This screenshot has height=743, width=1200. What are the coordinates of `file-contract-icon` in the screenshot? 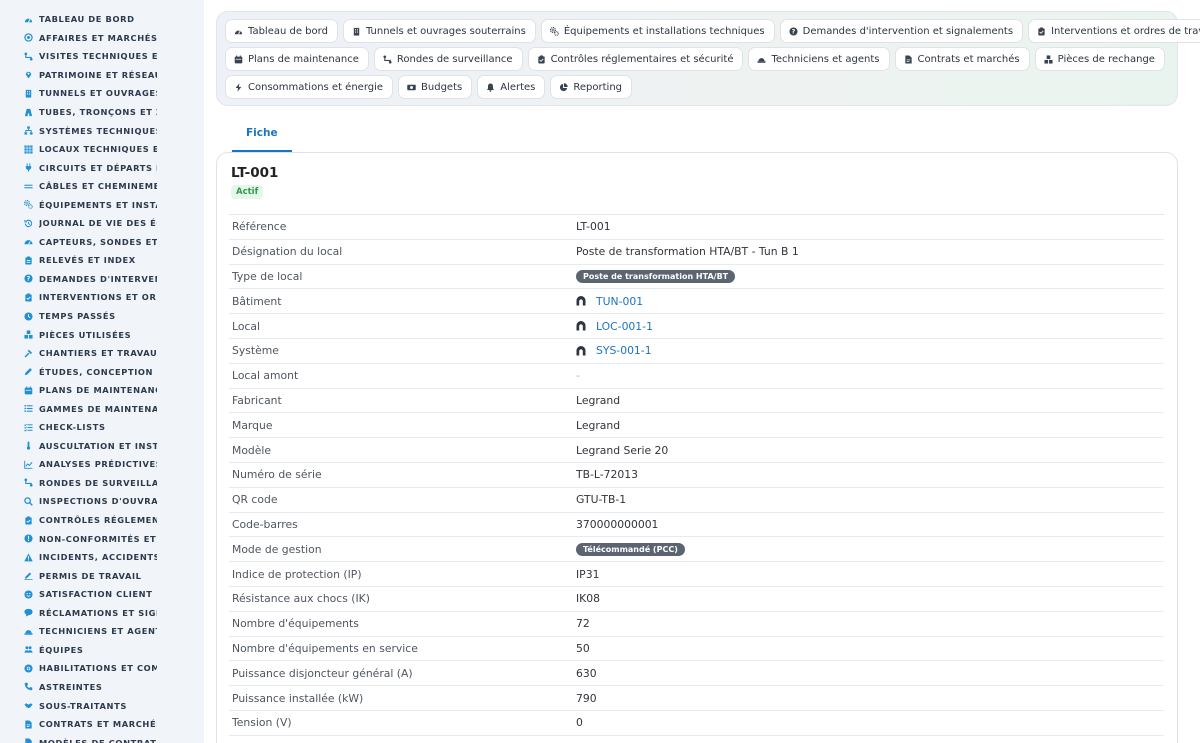 It's located at (28, 724).